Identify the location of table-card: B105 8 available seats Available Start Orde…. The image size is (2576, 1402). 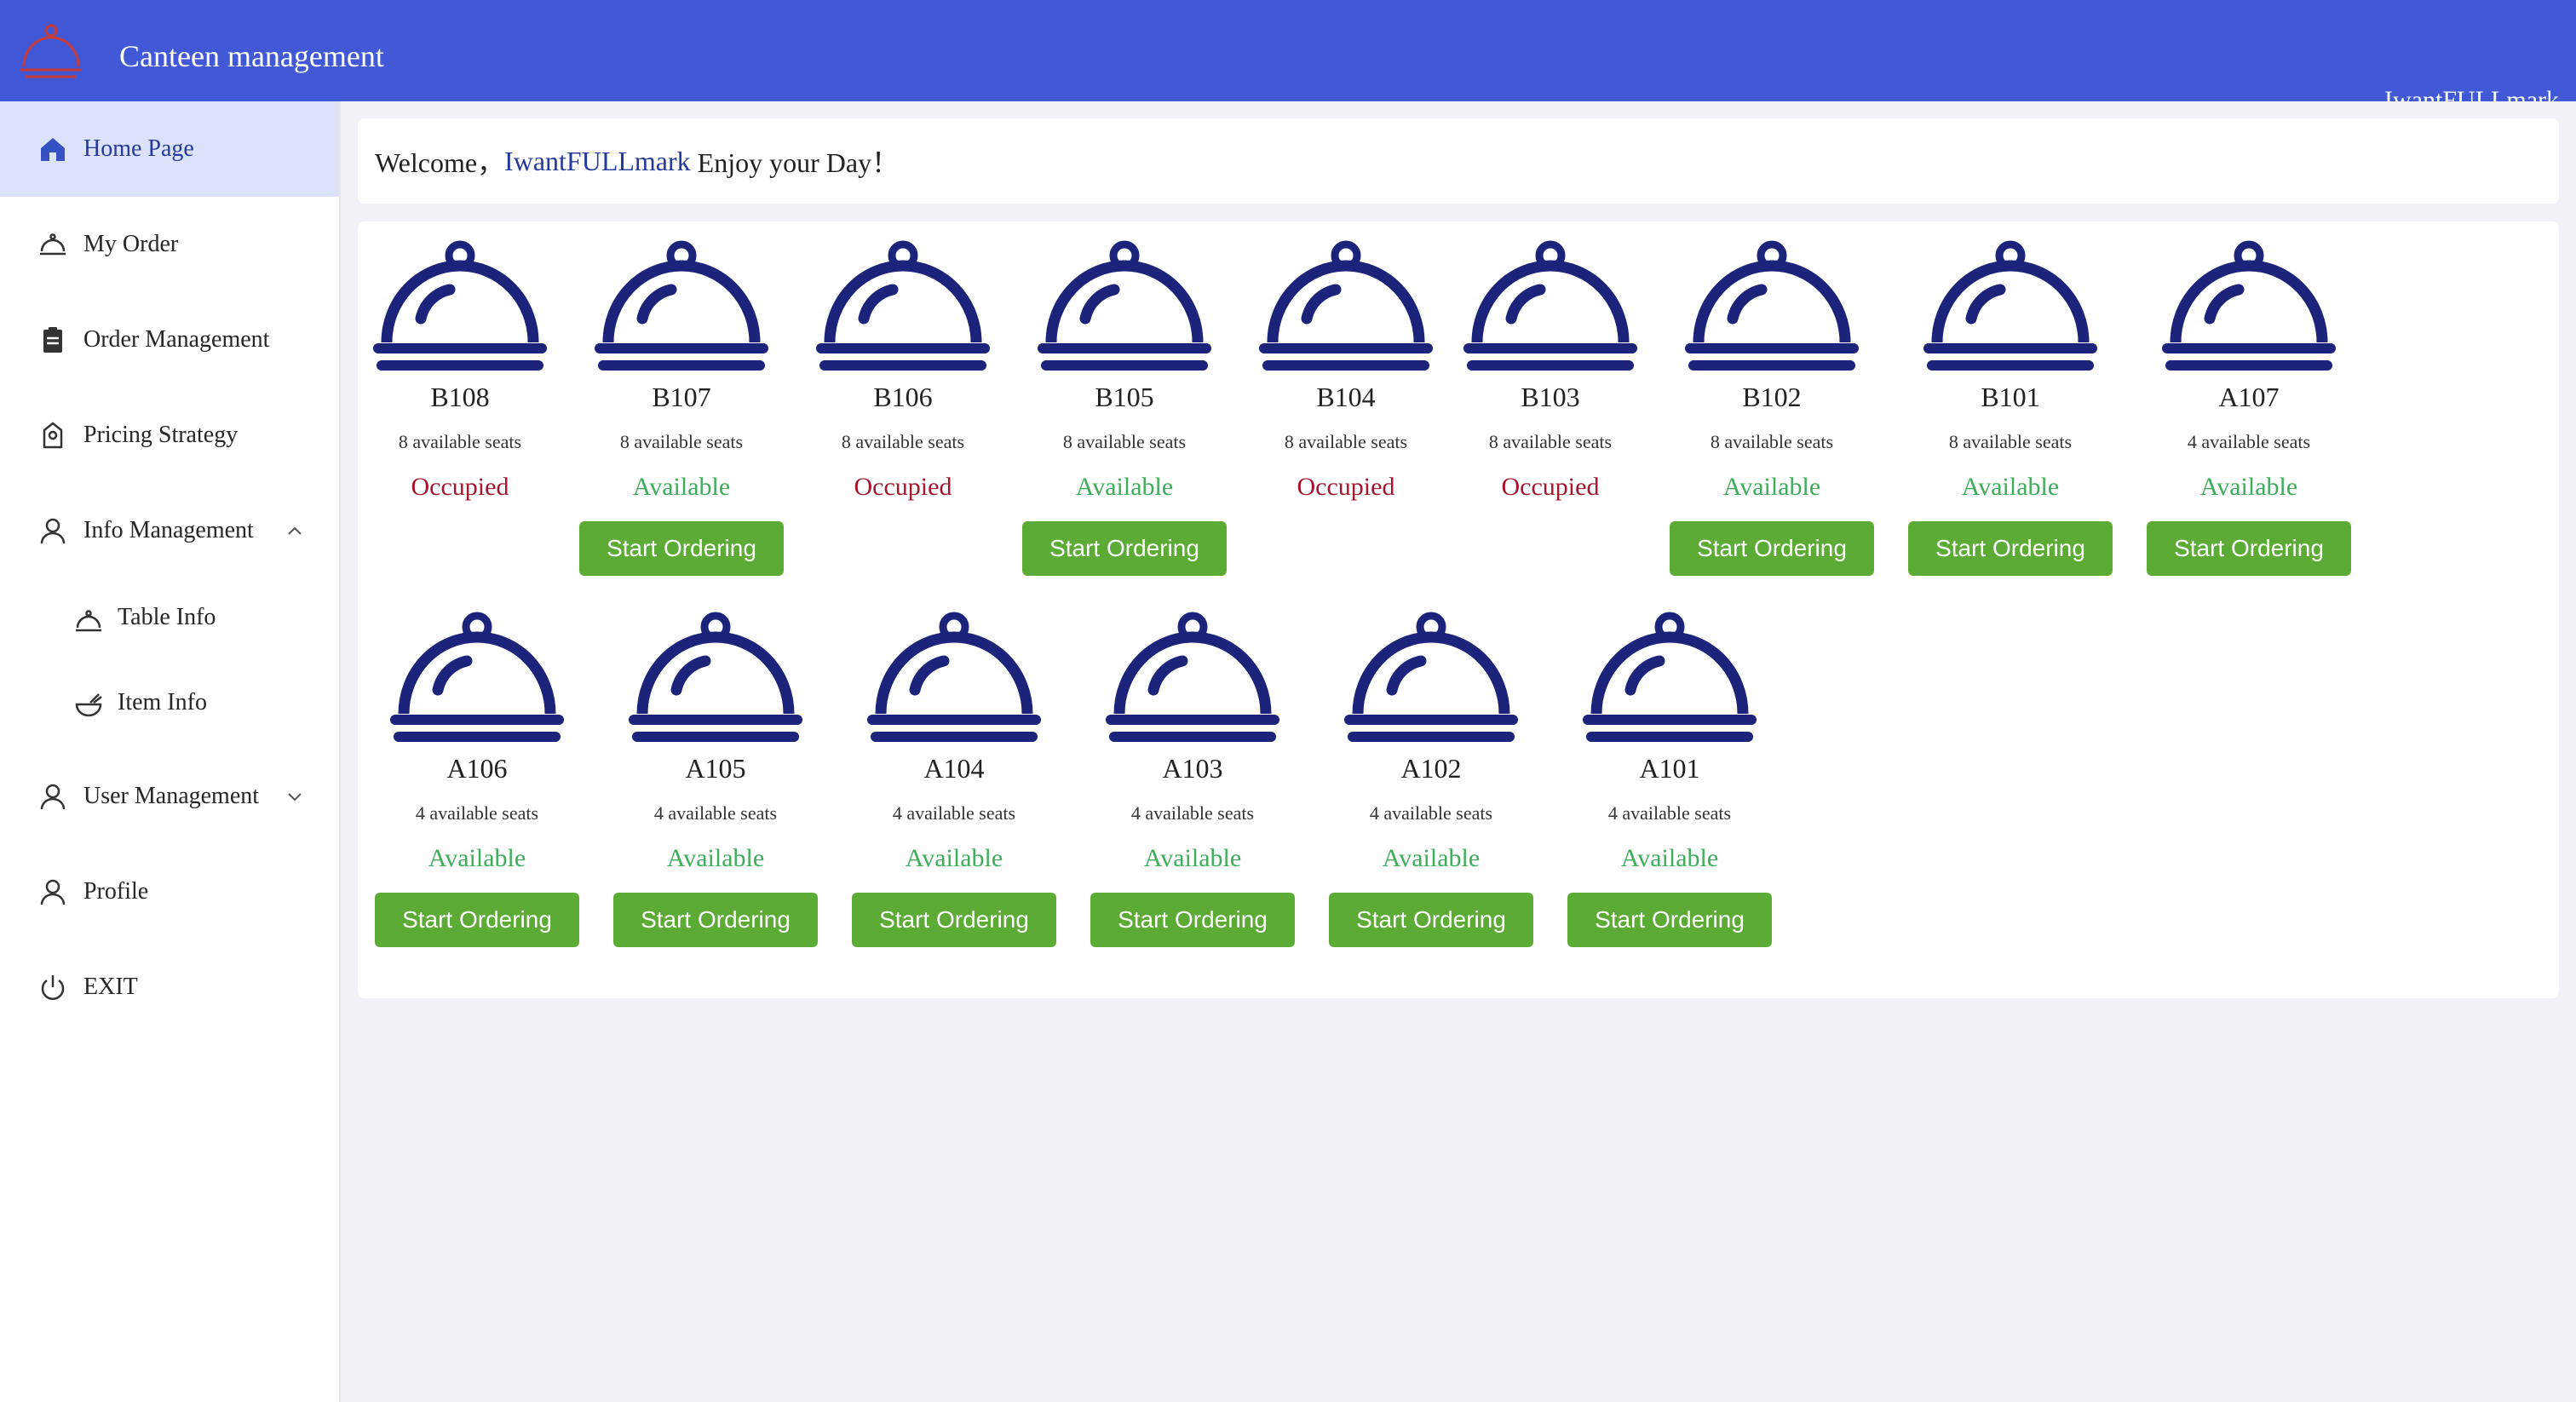
(1125, 400).